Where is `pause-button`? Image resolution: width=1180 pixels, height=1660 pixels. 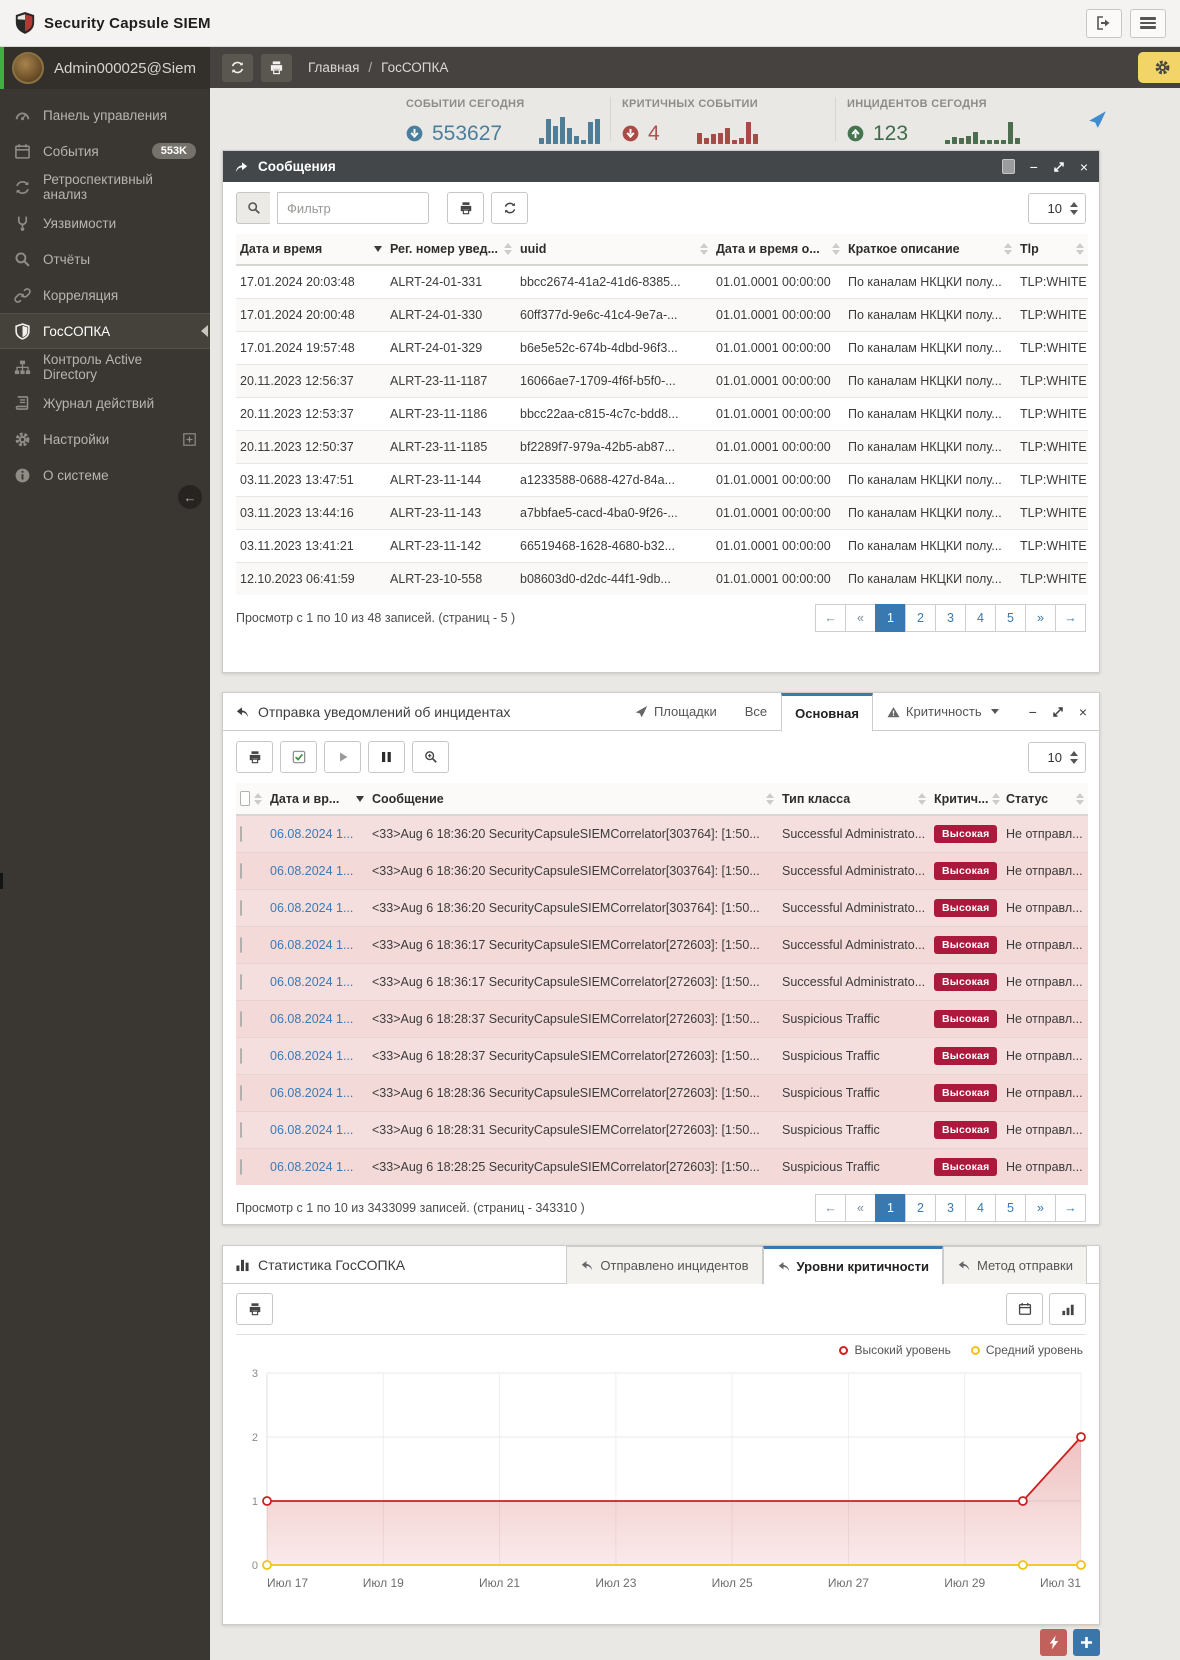
pause-button is located at coordinates (386, 757).